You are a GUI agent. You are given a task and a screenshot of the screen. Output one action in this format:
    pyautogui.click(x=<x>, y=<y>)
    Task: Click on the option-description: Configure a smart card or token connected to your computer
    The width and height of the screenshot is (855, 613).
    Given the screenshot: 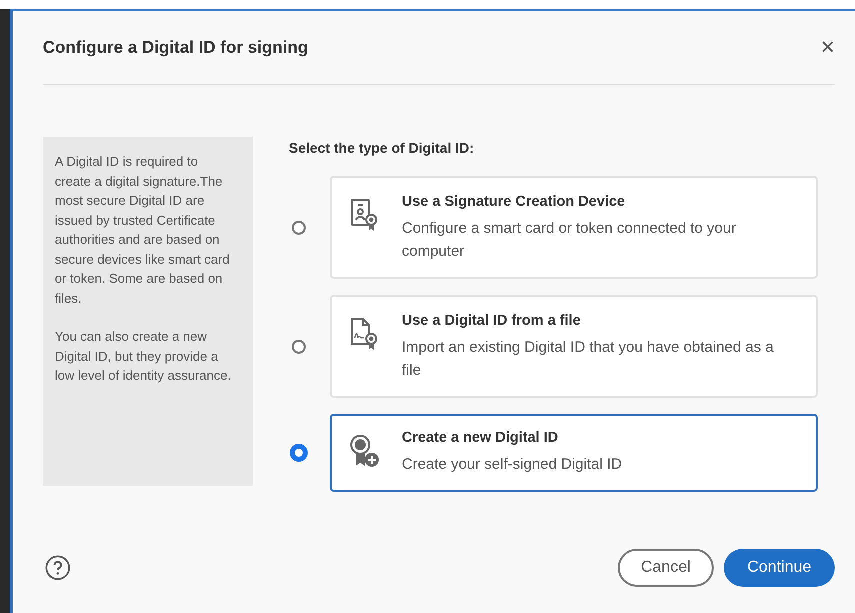 What is the action you would take?
    pyautogui.click(x=570, y=240)
    